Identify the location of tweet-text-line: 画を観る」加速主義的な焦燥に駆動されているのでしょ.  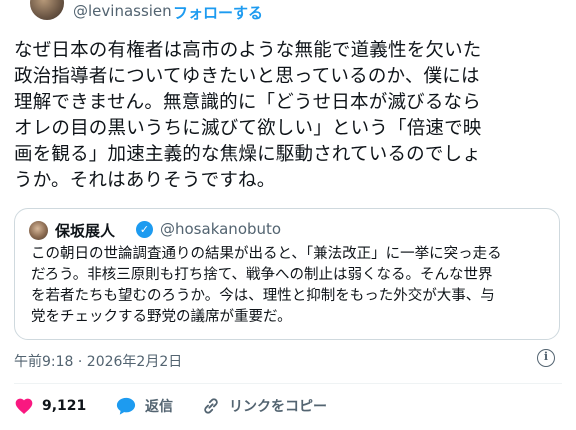
(247, 154).